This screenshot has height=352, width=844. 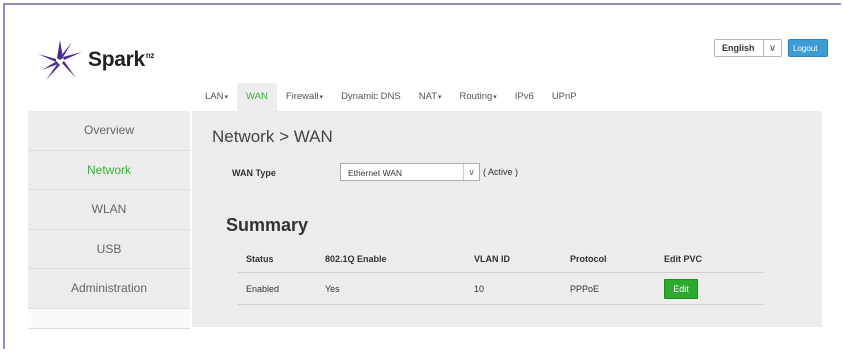 What do you see at coordinates (681, 288) in the screenshot?
I see `edit-pvc-button: Edit` at bounding box center [681, 288].